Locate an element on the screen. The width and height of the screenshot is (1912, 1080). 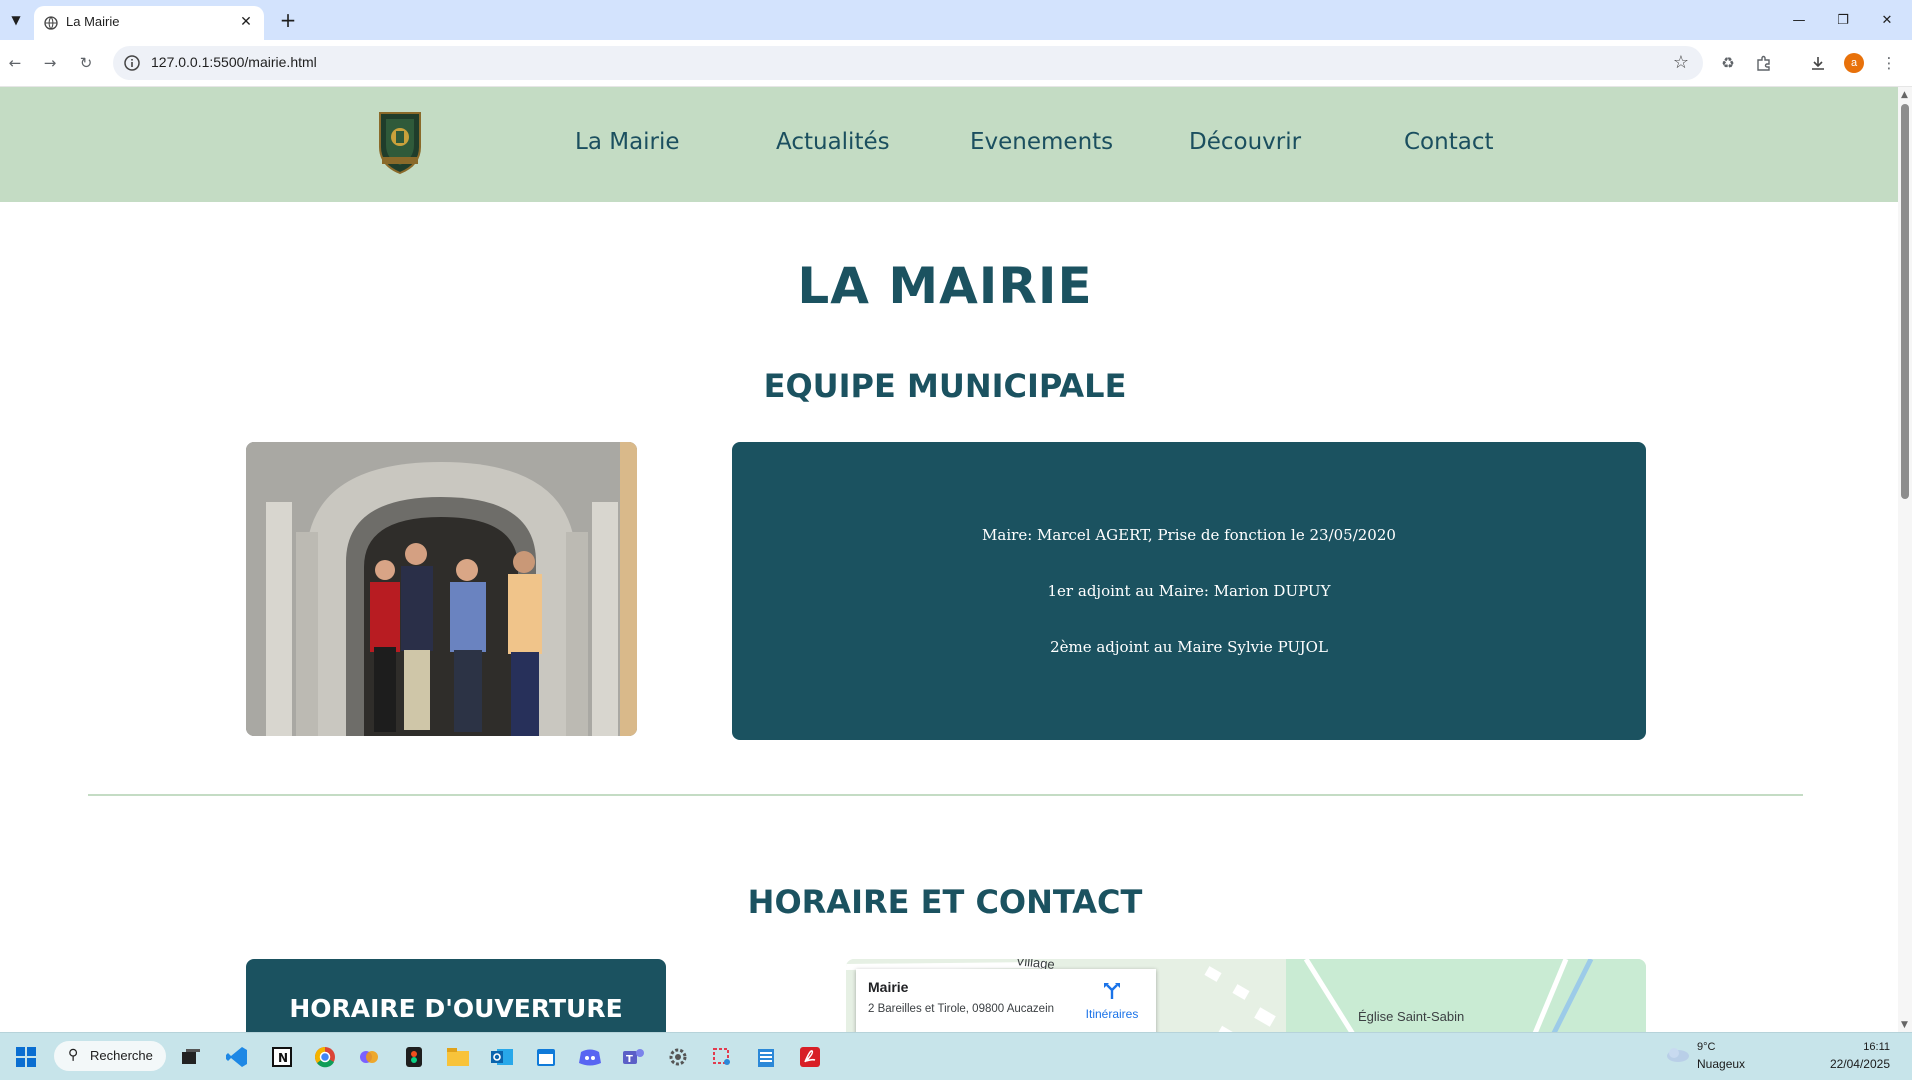
clock-date: 22/04/2025 is located at coordinates (1835, 1064).